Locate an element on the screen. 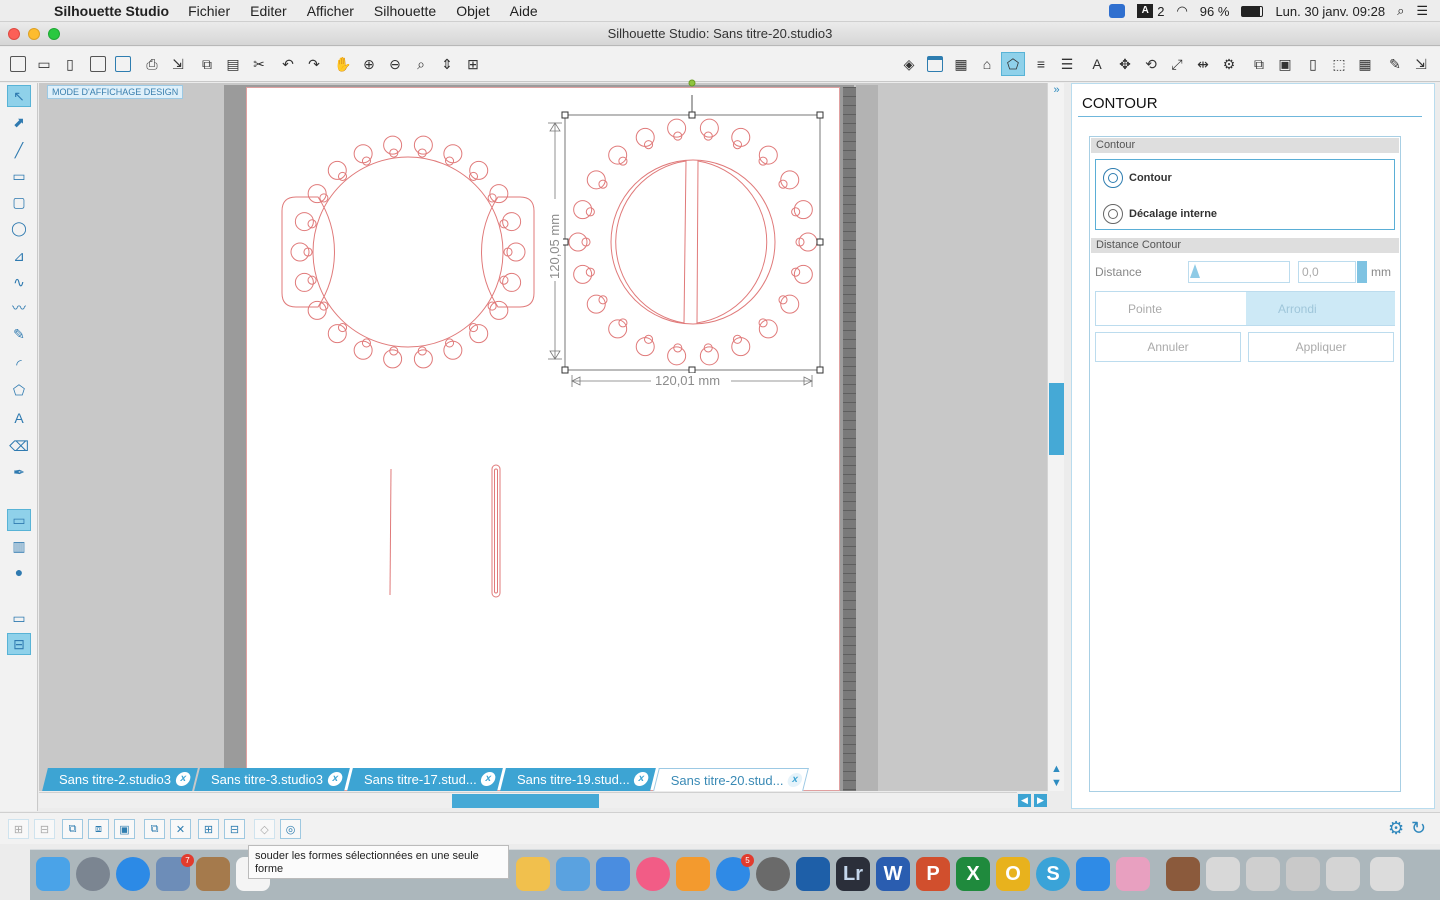 Image resolution: width=1440 pixels, height=900 pixels. distance-slider is located at coordinates (1239, 272).